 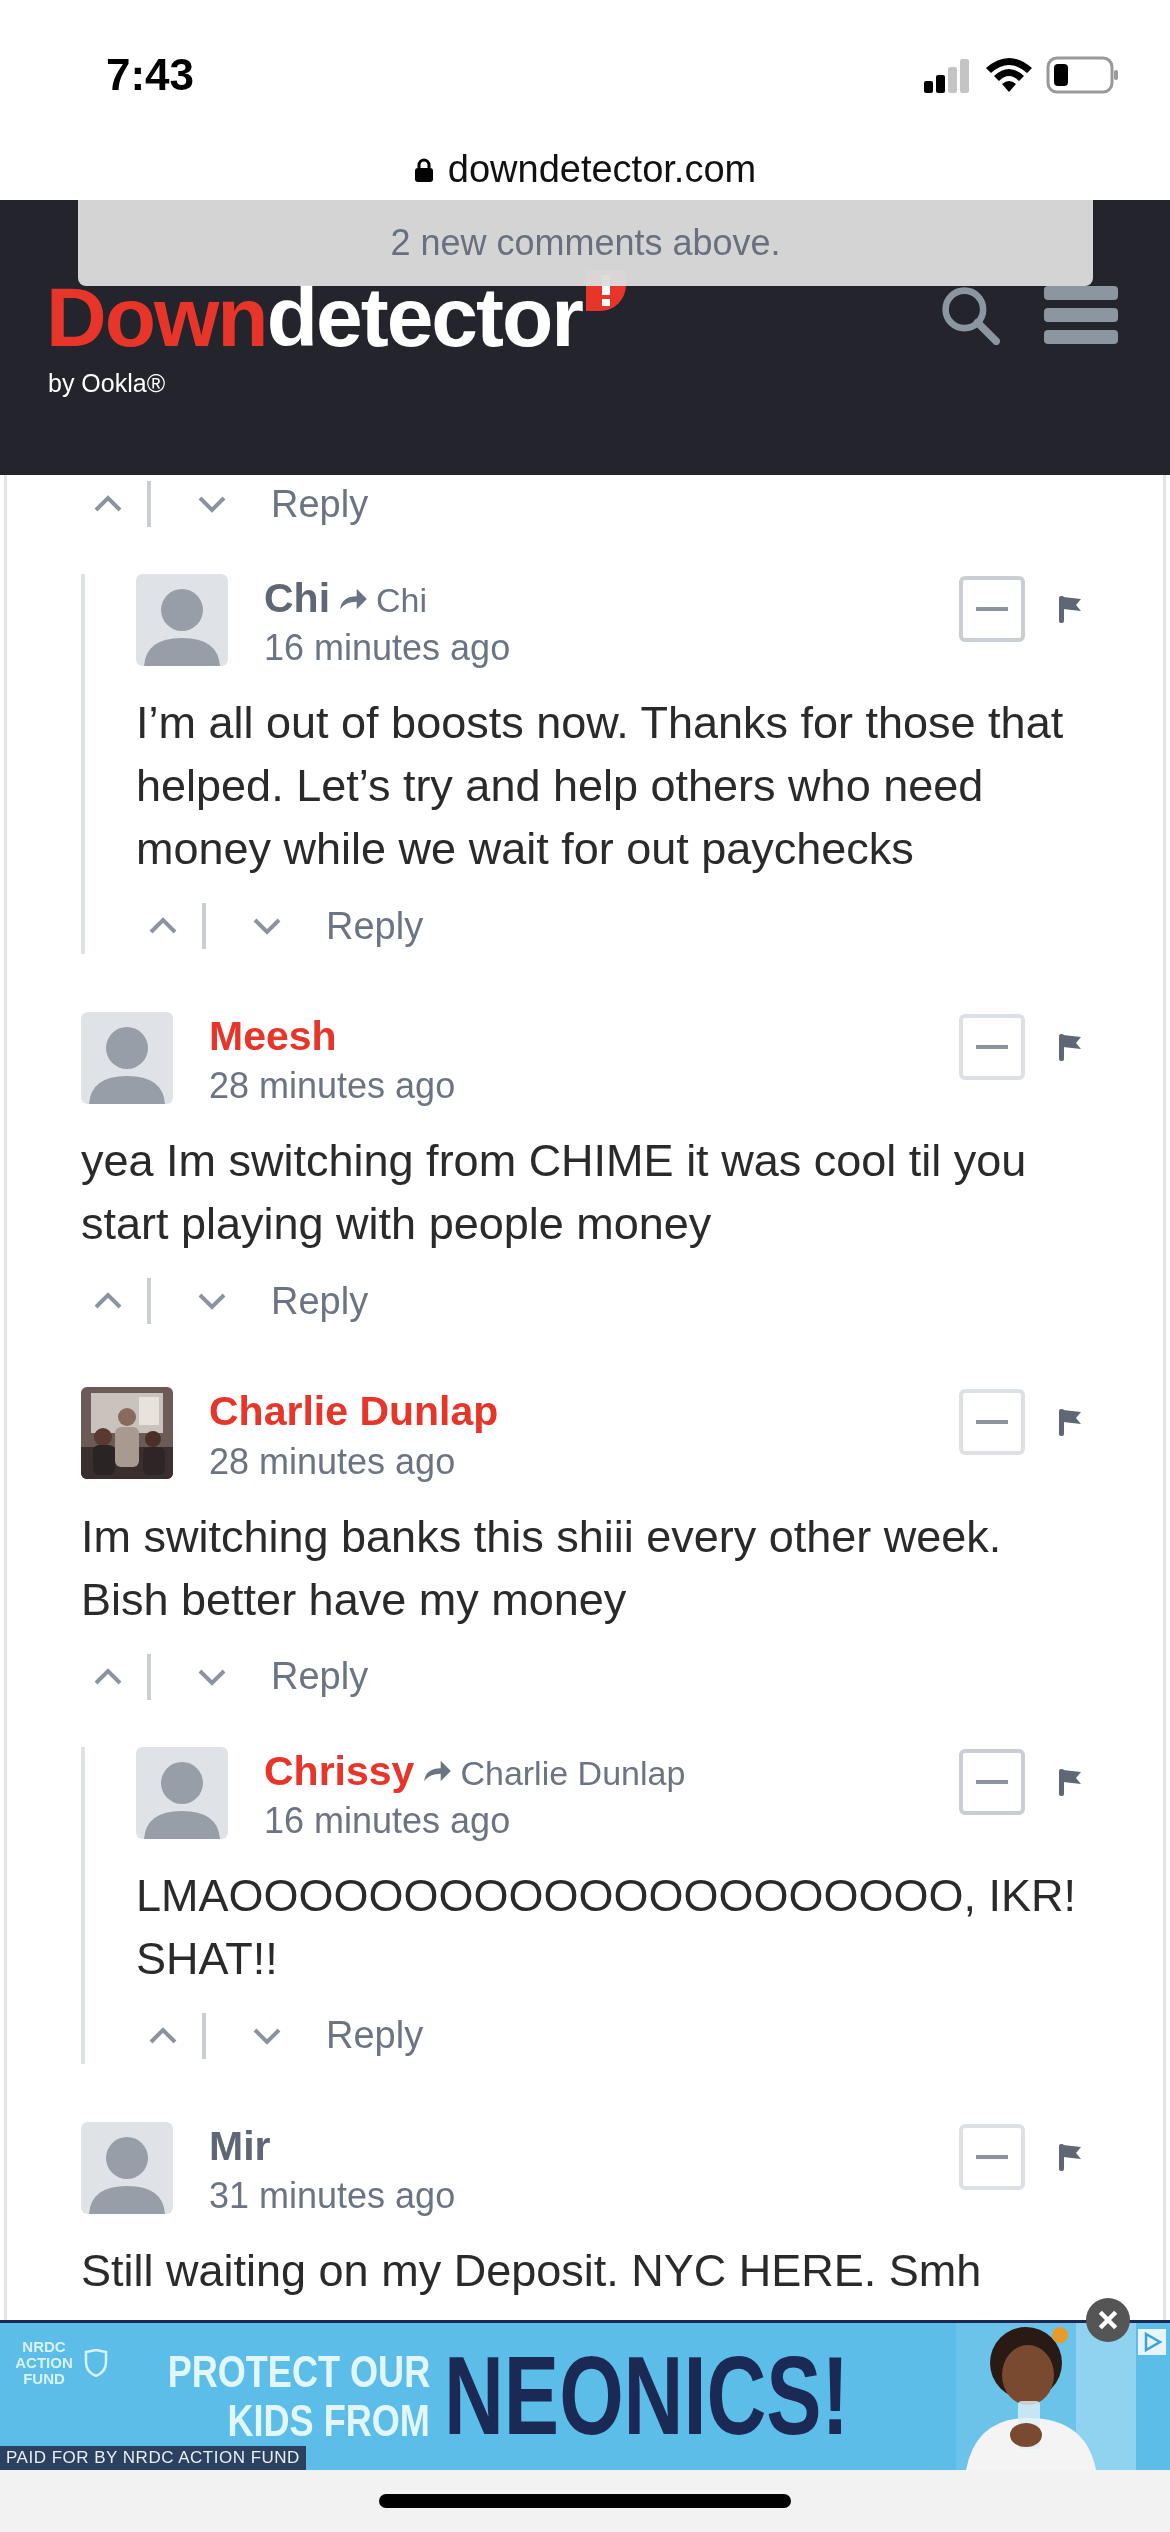 What do you see at coordinates (1081, 315) in the screenshot?
I see `menu-icon` at bounding box center [1081, 315].